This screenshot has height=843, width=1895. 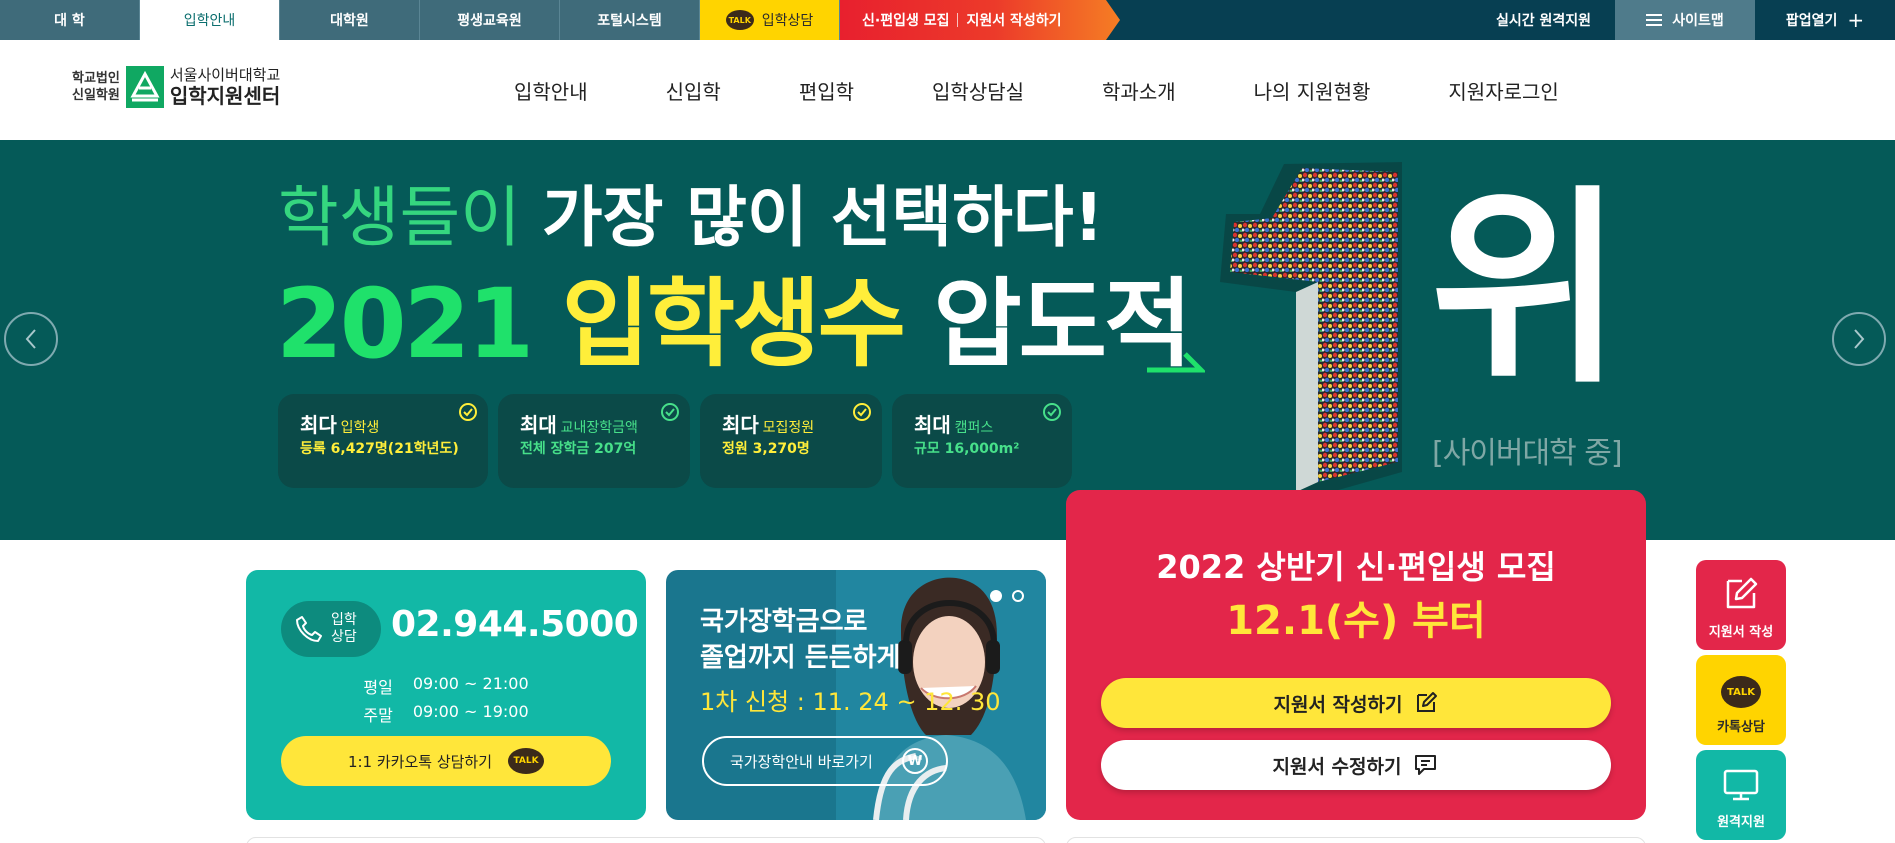 I want to click on quick-write-application: 지원서 작성, so click(x=1741, y=605).